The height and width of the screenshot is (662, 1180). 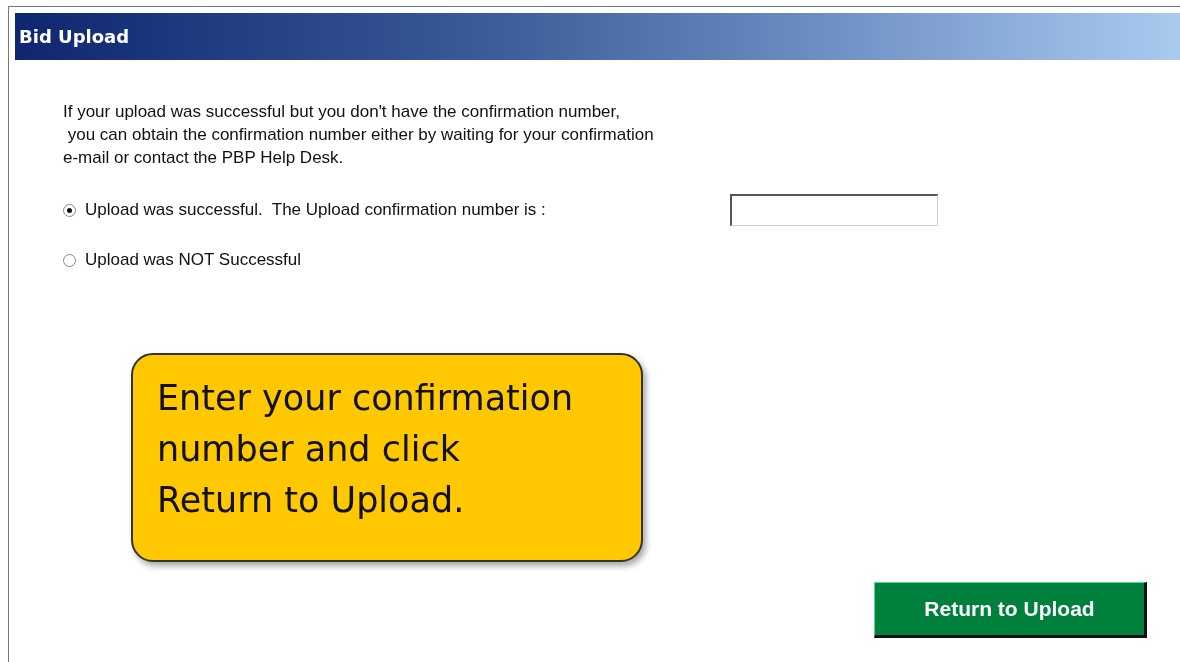 I want to click on instruction-text: If your upload was successful but you don't have the confirmation number, you can obtain the confirmation number either by waiting for your confirmation e-mail or contact the PBP Help Desk., so click(x=359, y=135).